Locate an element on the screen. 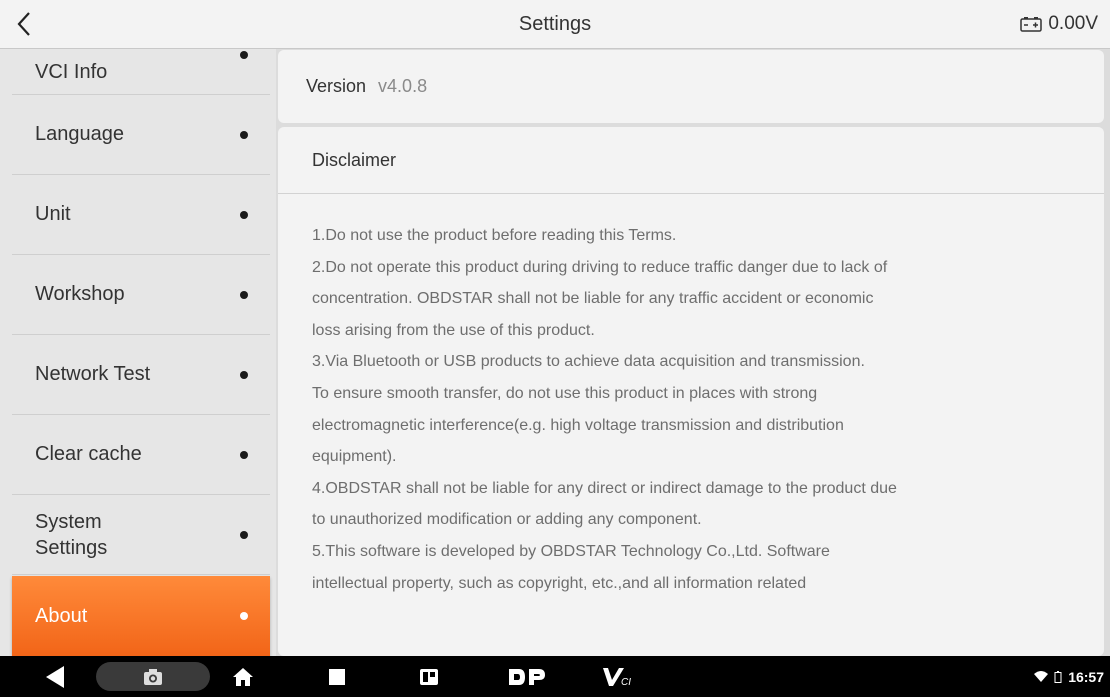 This screenshot has width=1110, height=697. sidebar-item-label: About is located at coordinates (61, 615).